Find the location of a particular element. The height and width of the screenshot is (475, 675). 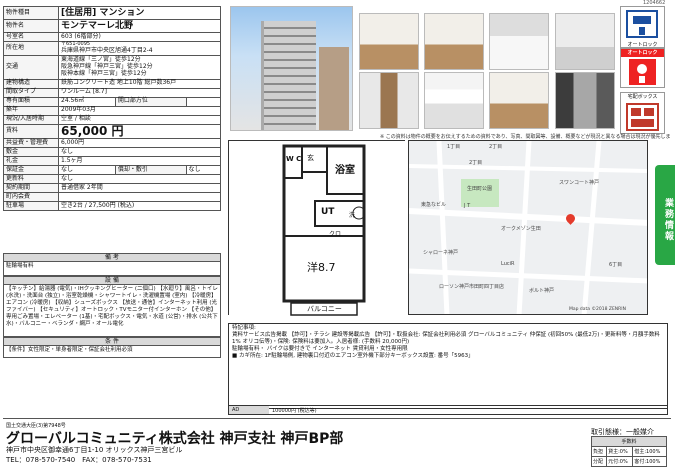

setsubi-head: 設 備 is located at coordinates (112, 280).